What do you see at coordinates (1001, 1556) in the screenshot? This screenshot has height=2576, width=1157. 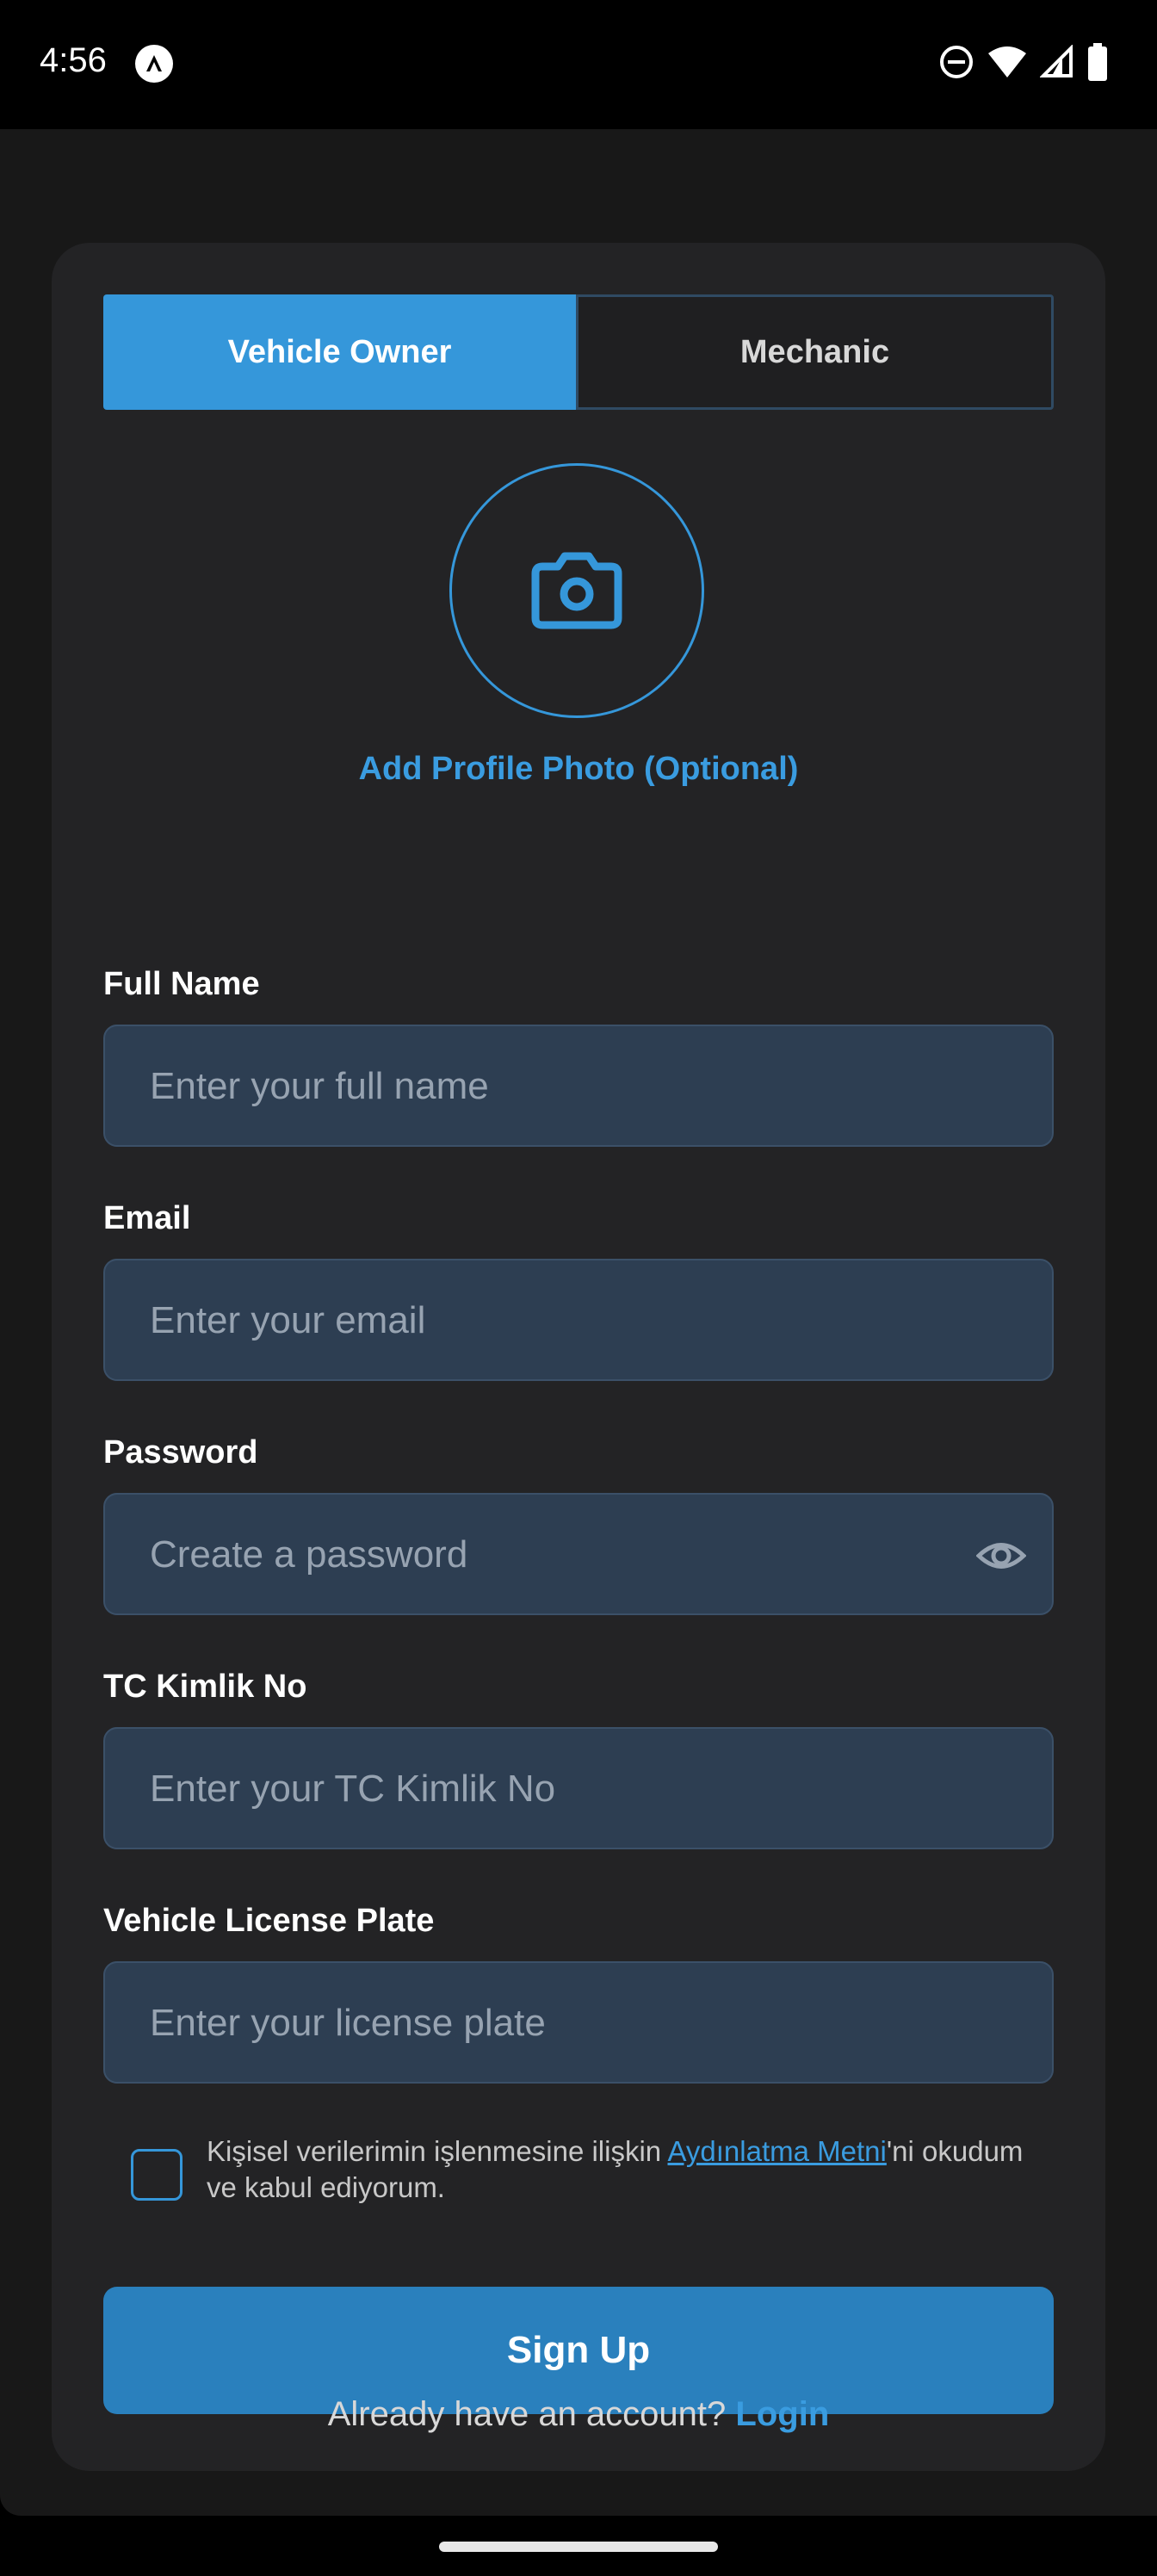 I see `show-password-eye-icon` at bounding box center [1001, 1556].